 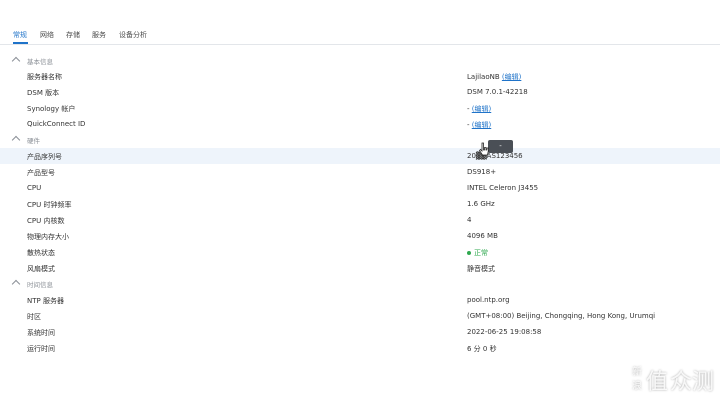 What do you see at coordinates (360, 204) in the screenshot?
I see `info-row-cpu-clock: CPU 时钟频率 1.6 GHz` at bounding box center [360, 204].